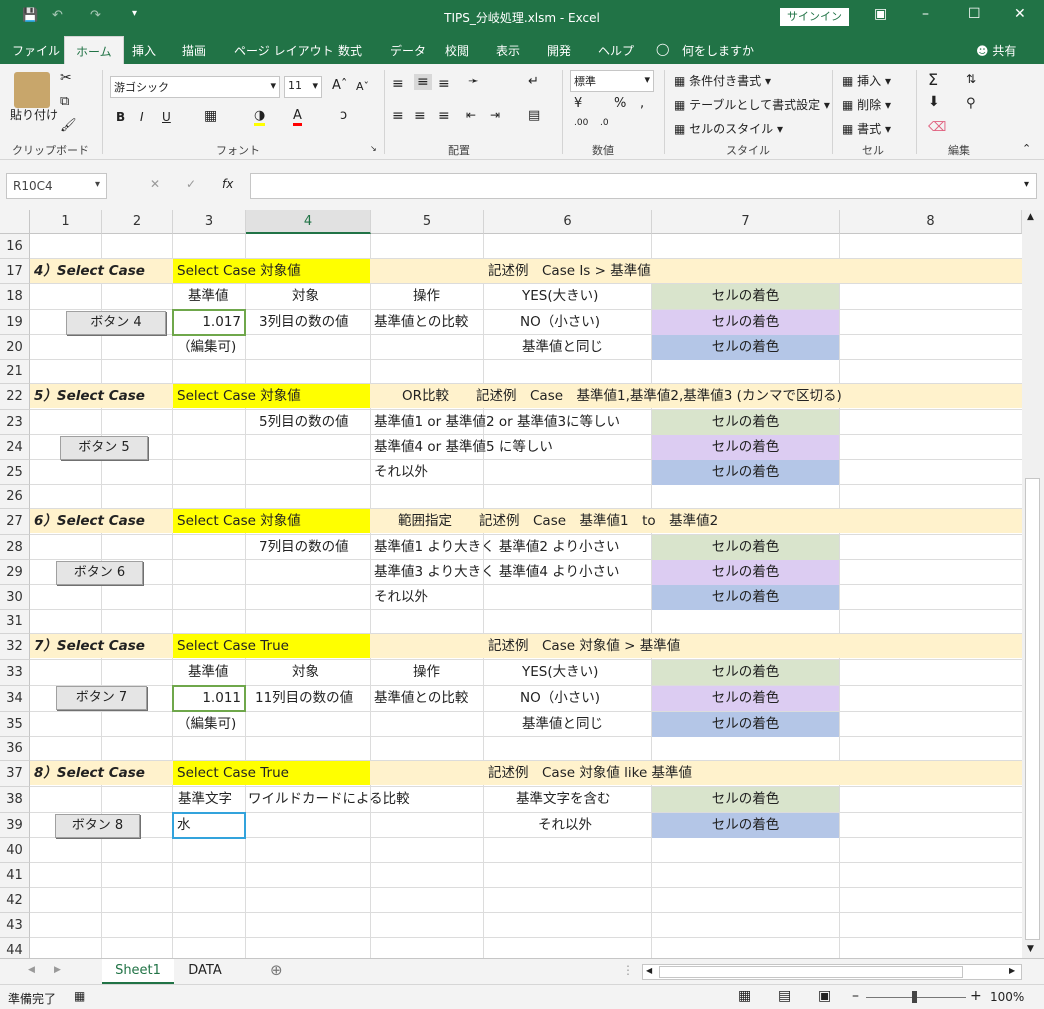  What do you see at coordinates (866, 128) in the screenshot?
I see `format-cells-button: ▦ 書式 ▾` at bounding box center [866, 128].